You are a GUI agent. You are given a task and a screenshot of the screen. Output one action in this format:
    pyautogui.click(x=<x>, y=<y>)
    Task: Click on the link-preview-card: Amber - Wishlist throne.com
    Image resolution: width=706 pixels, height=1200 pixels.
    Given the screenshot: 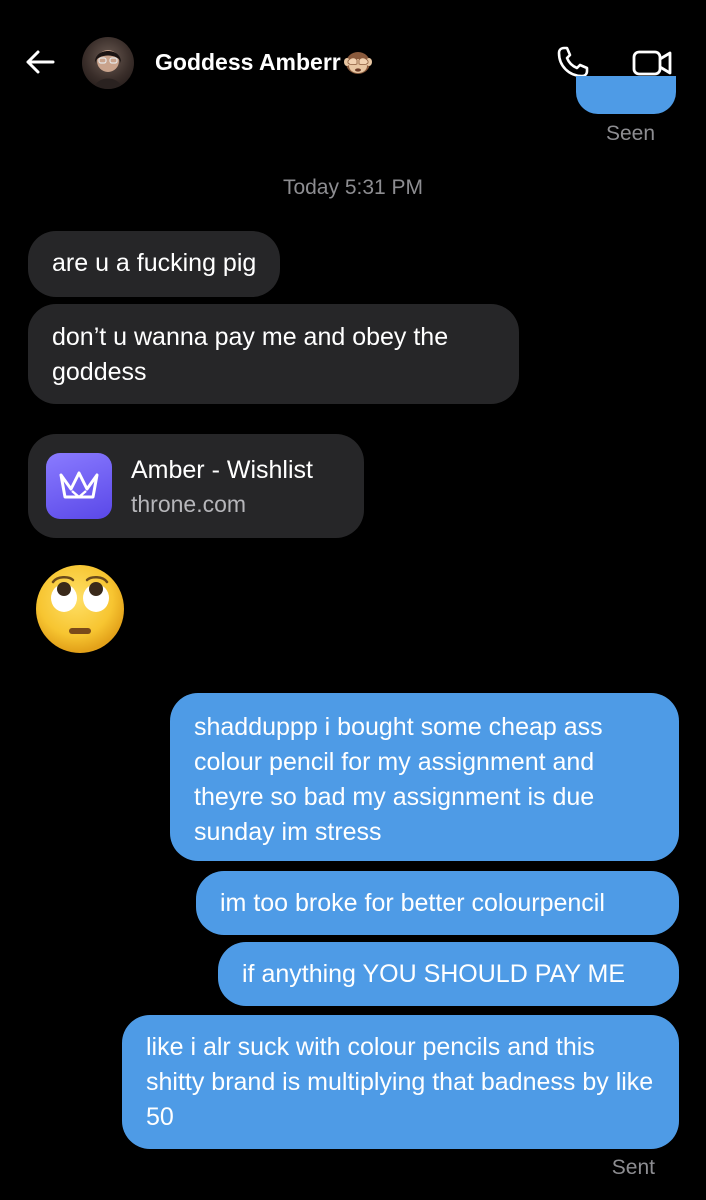 What is the action you would take?
    pyautogui.click(x=196, y=486)
    